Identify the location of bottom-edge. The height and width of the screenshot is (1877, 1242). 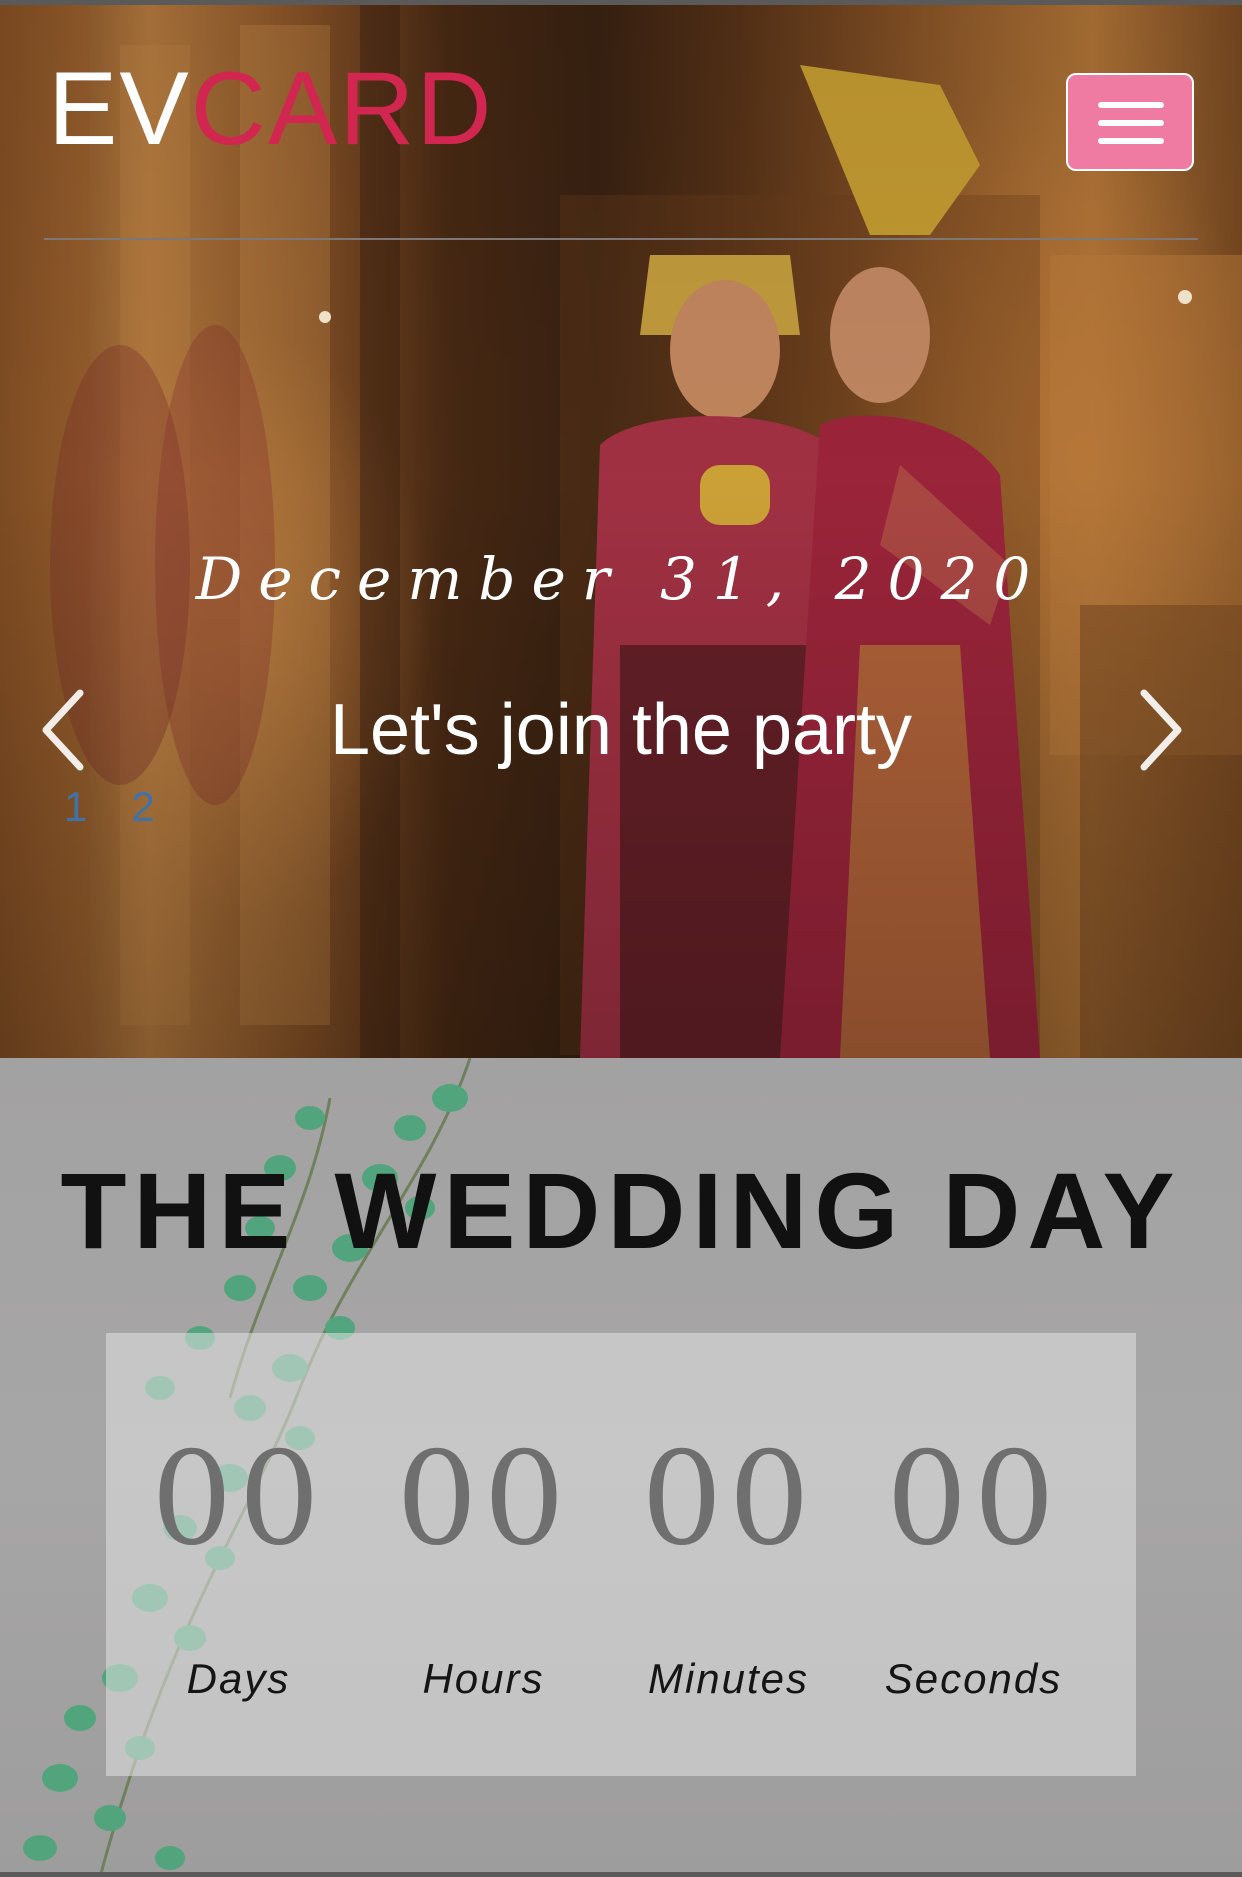
(621, 1874).